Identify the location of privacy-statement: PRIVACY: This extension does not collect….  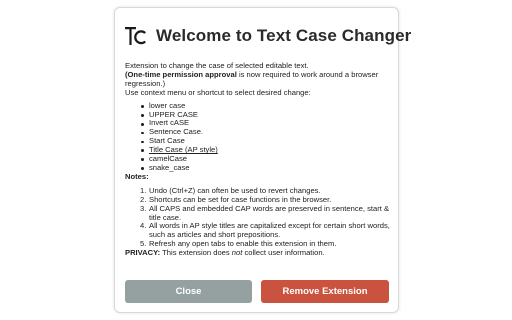
(259, 253).